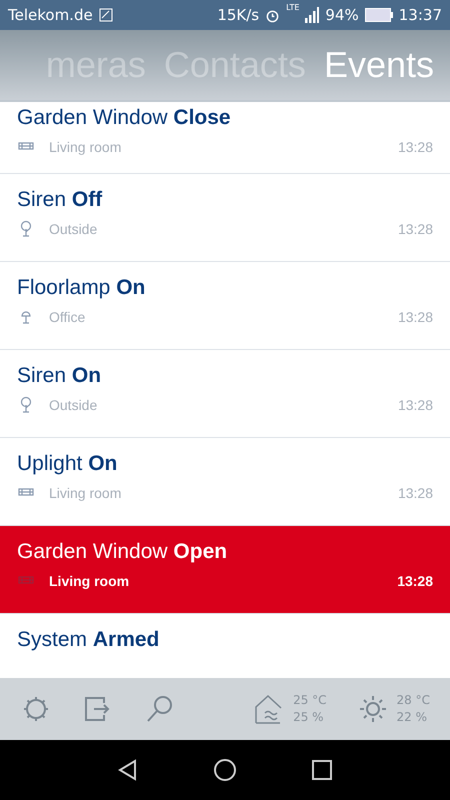  Describe the element at coordinates (67, 464) in the screenshot. I see `event-title: Uplight On` at that location.